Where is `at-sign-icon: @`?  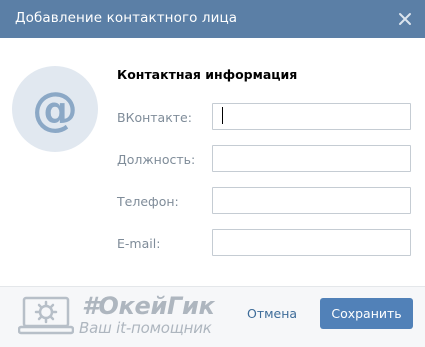
at-sign-icon: @ is located at coordinates (55, 109).